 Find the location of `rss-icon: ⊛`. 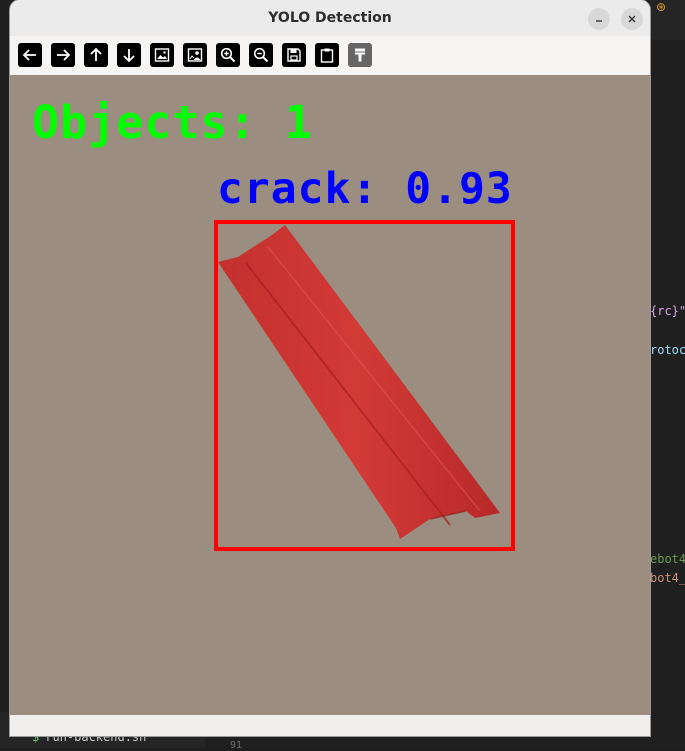

rss-icon: ⊛ is located at coordinates (661, 7).